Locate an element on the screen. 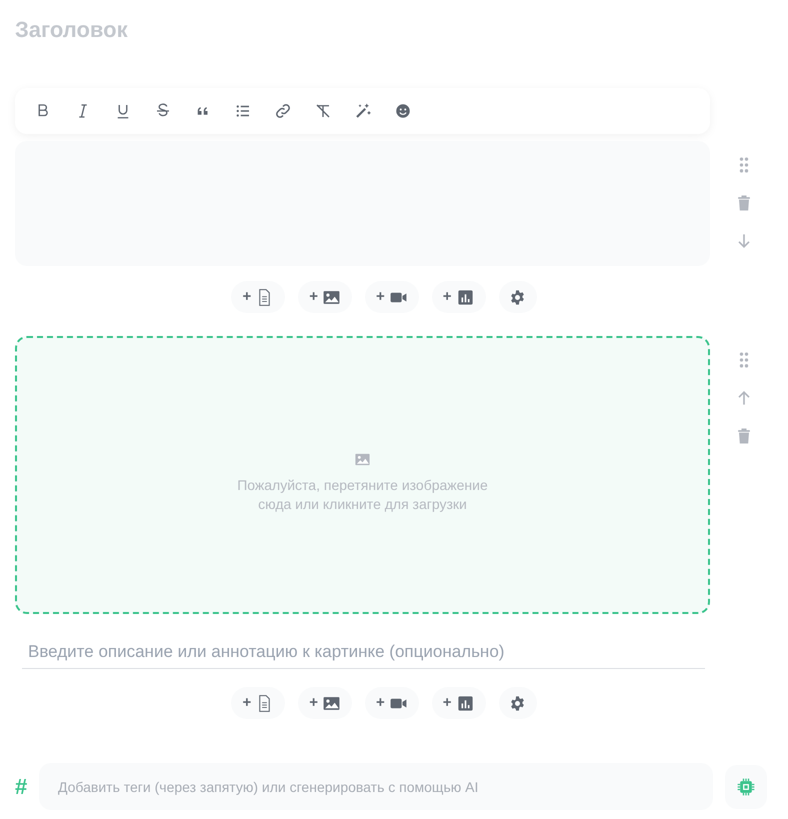 This screenshot has height=819, width=788. hashtag-symbol: # is located at coordinates (21, 787).